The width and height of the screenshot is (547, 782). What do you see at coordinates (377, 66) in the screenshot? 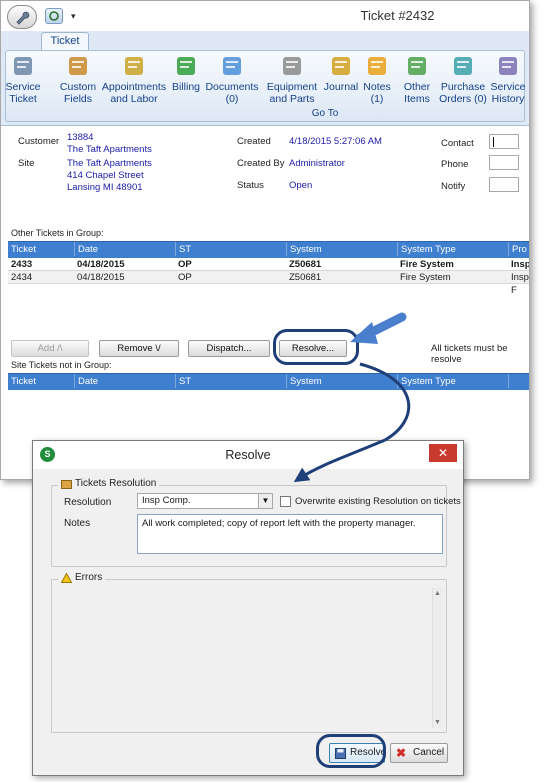
I see `note-icon` at bounding box center [377, 66].